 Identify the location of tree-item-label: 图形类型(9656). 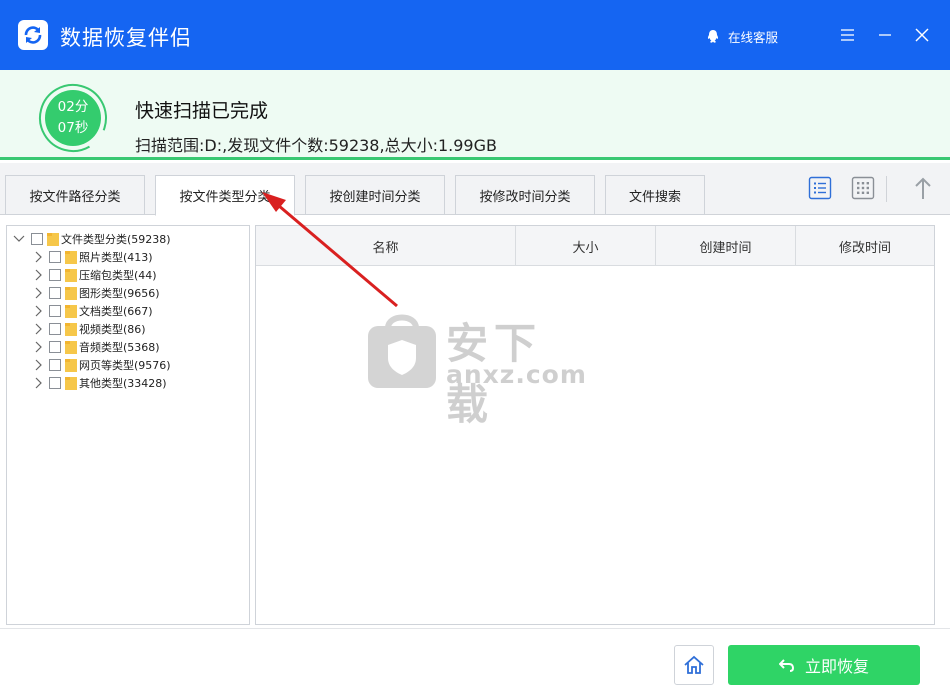
(119, 293).